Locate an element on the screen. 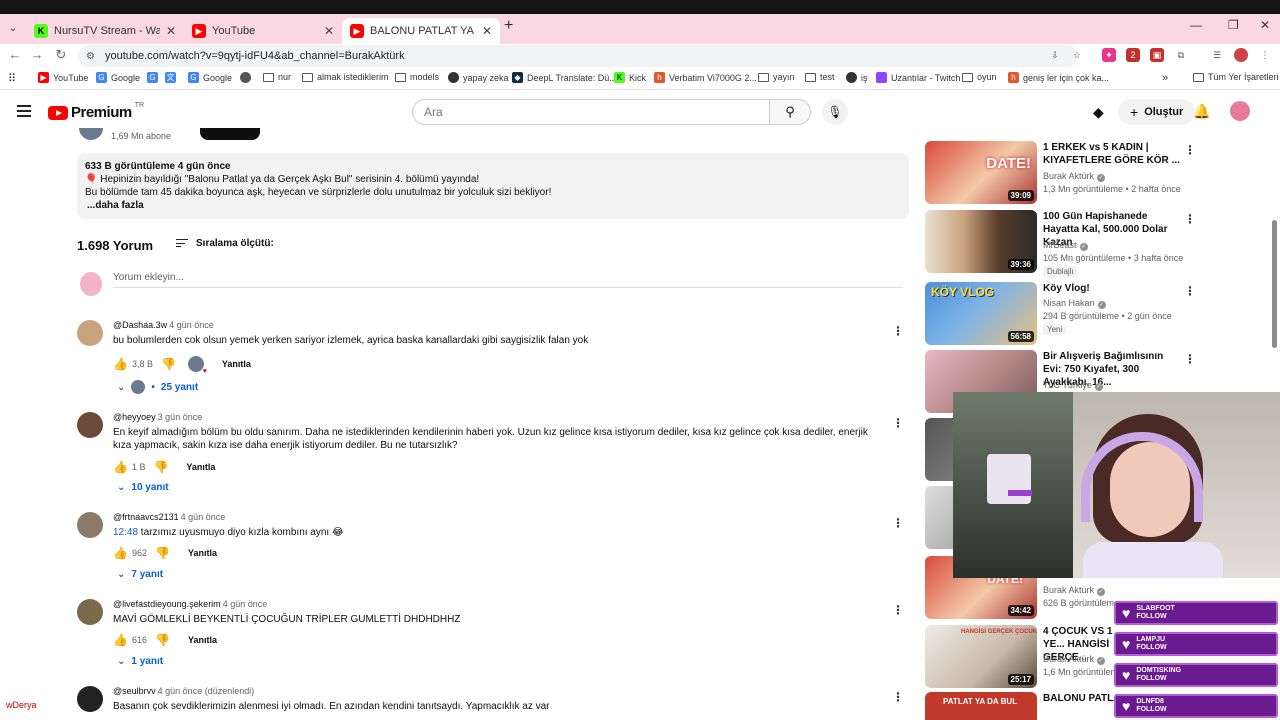  bookmarks-overflow-icon: » is located at coordinates (1165, 78).